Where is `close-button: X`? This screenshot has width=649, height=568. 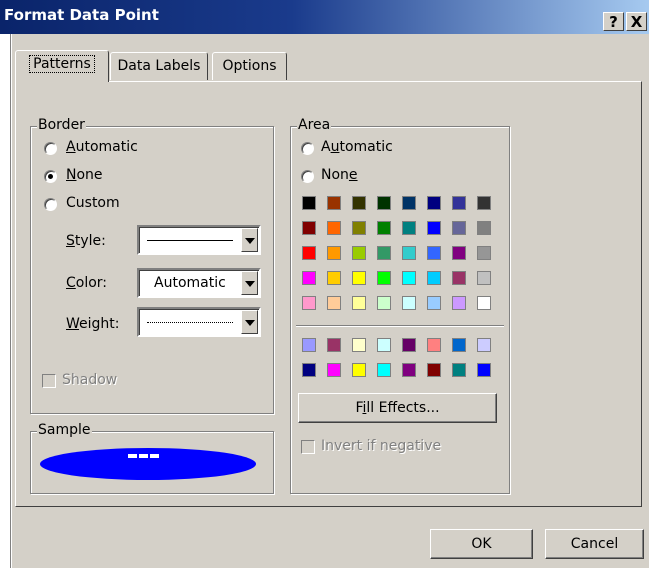
close-button: X is located at coordinates (636, 21).